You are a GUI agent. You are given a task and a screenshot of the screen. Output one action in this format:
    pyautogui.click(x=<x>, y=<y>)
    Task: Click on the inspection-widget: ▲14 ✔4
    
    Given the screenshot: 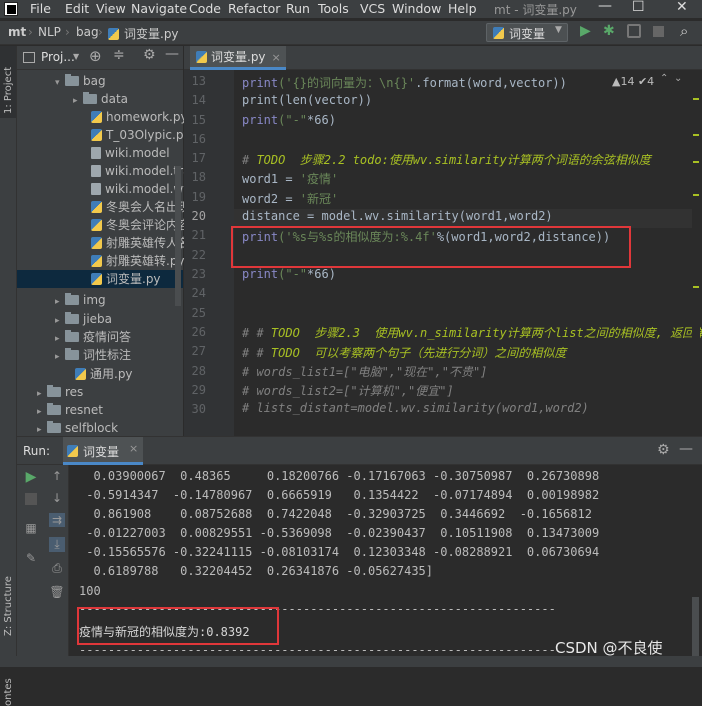 What is the action you would take?
    pyautogui.click(x=633, y=81)
    